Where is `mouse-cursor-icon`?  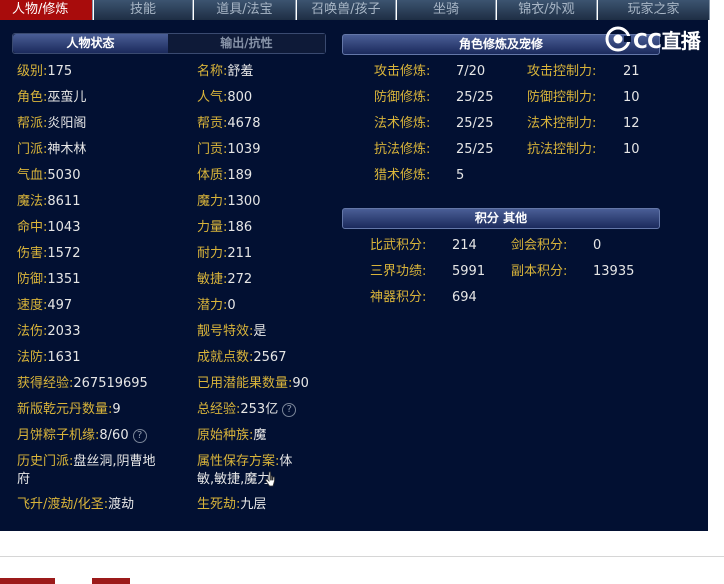 mouse-cursor-icon is located at coordinates (269, 479).